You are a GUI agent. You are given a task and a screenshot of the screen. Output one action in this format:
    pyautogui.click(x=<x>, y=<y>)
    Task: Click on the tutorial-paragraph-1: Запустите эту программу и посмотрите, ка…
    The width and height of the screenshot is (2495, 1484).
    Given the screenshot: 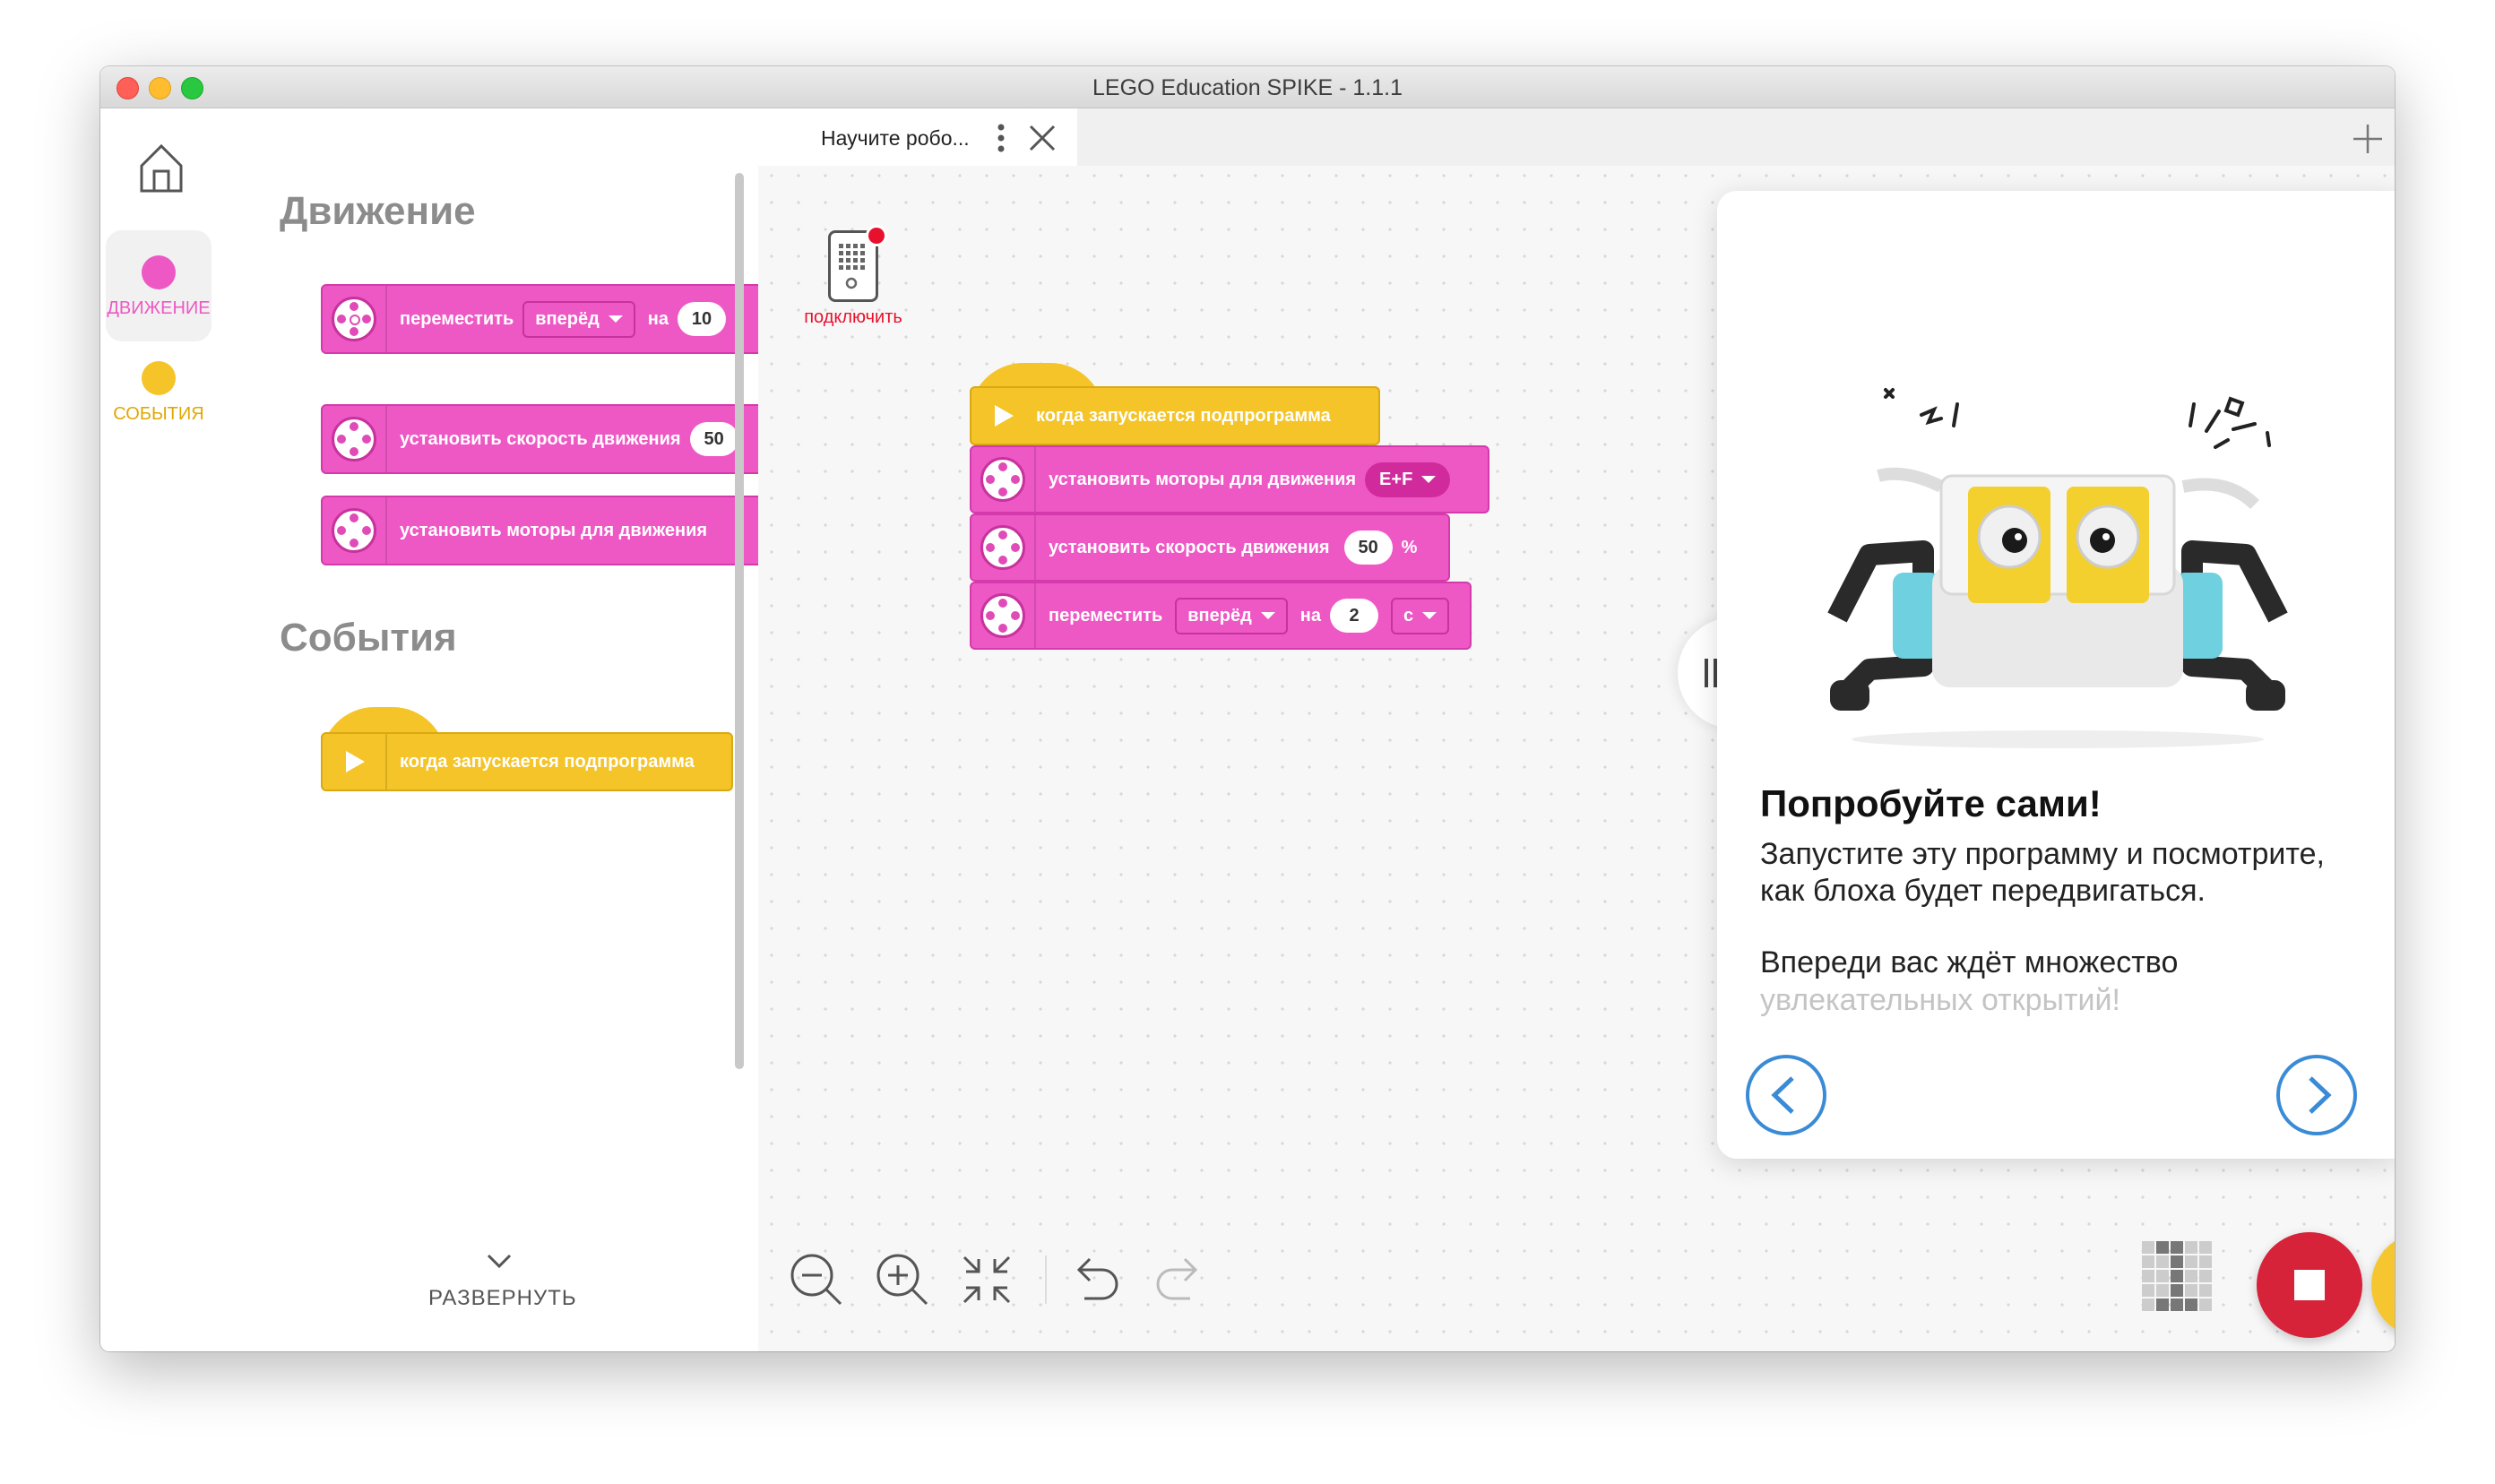 What is the action you would take?
    pyautogui.click(x=2043, y=872)
    